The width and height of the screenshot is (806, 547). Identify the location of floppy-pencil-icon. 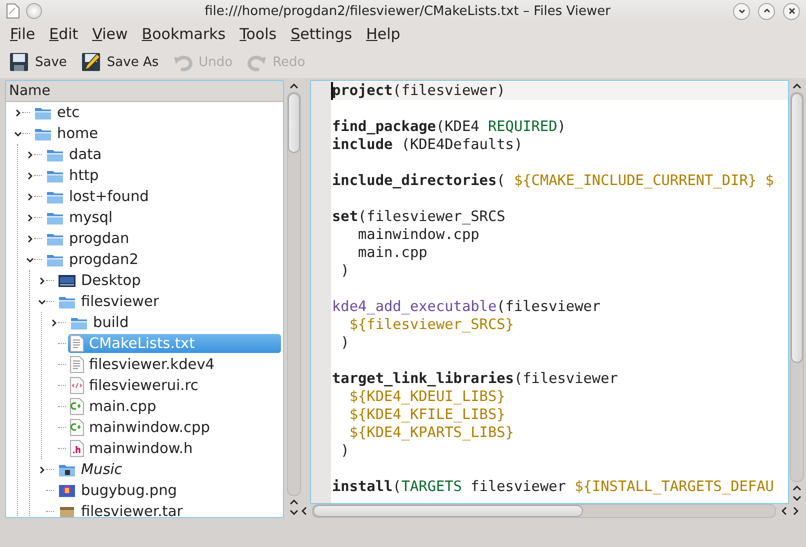
(90, 62).